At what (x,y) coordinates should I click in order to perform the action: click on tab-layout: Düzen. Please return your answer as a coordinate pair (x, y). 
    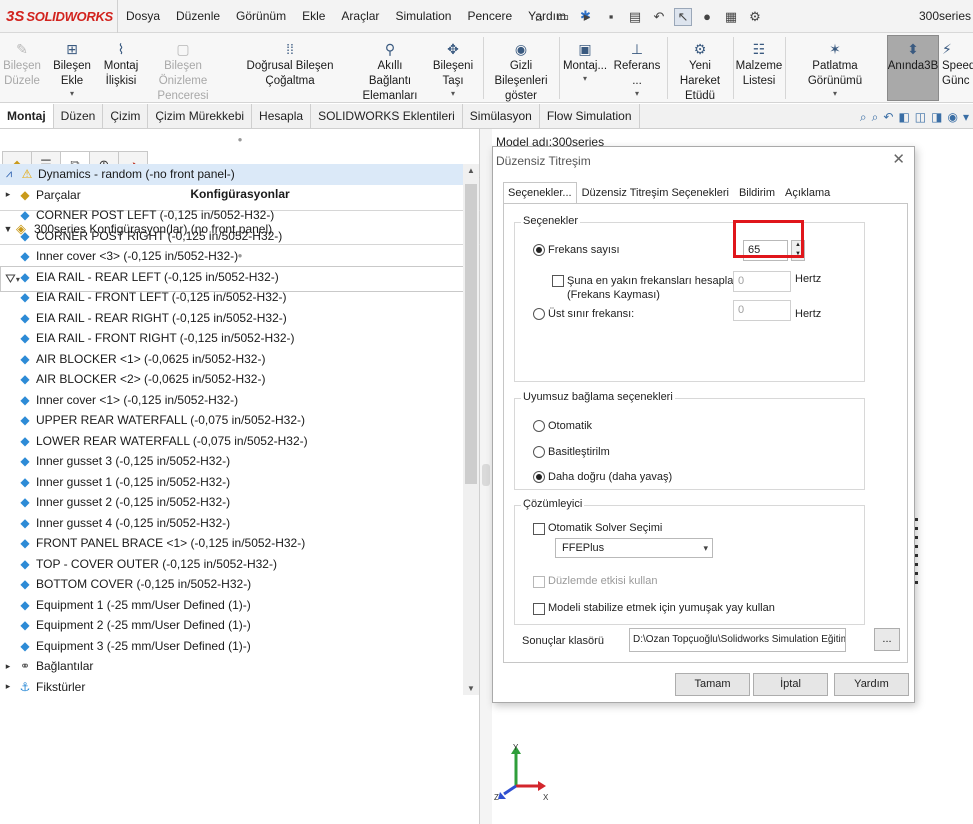
    Looking at the image, I should click on (78, 116).